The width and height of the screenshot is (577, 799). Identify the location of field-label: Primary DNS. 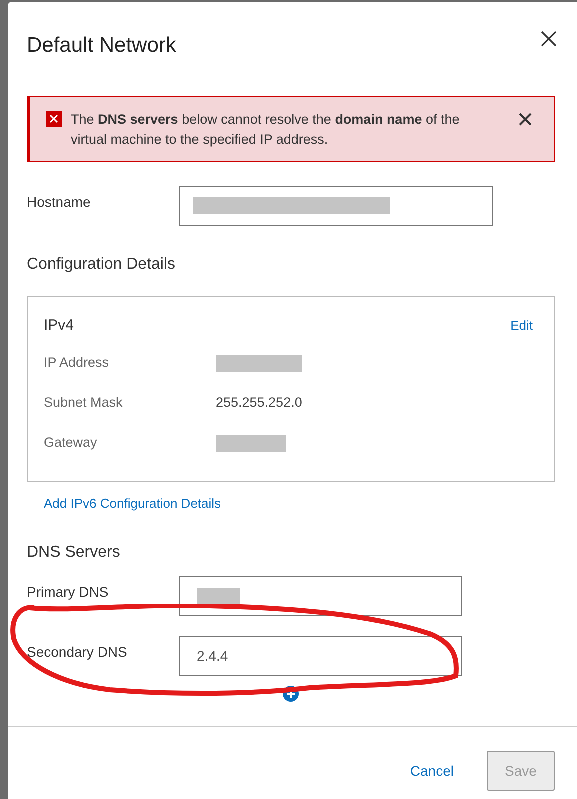
(68, 592).